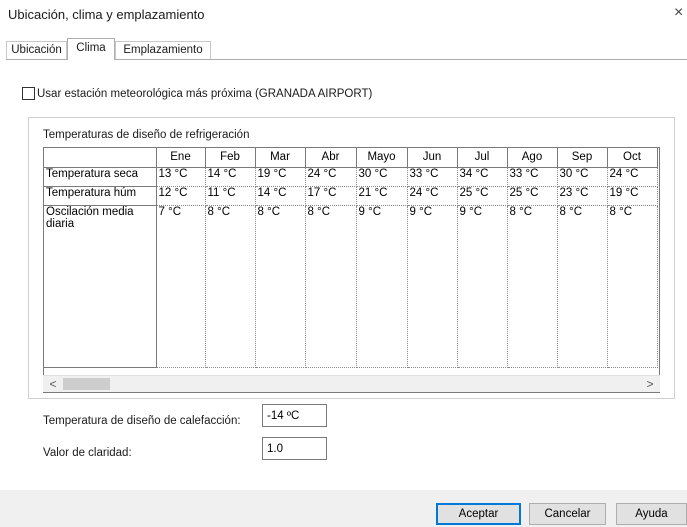 Image resolution: width=687 pixels, height=527 pixels. What do you see at coordinates (650, 384) in the screenshot?
I see `scroll-right-icon: >` at bounding box center [650, 384].